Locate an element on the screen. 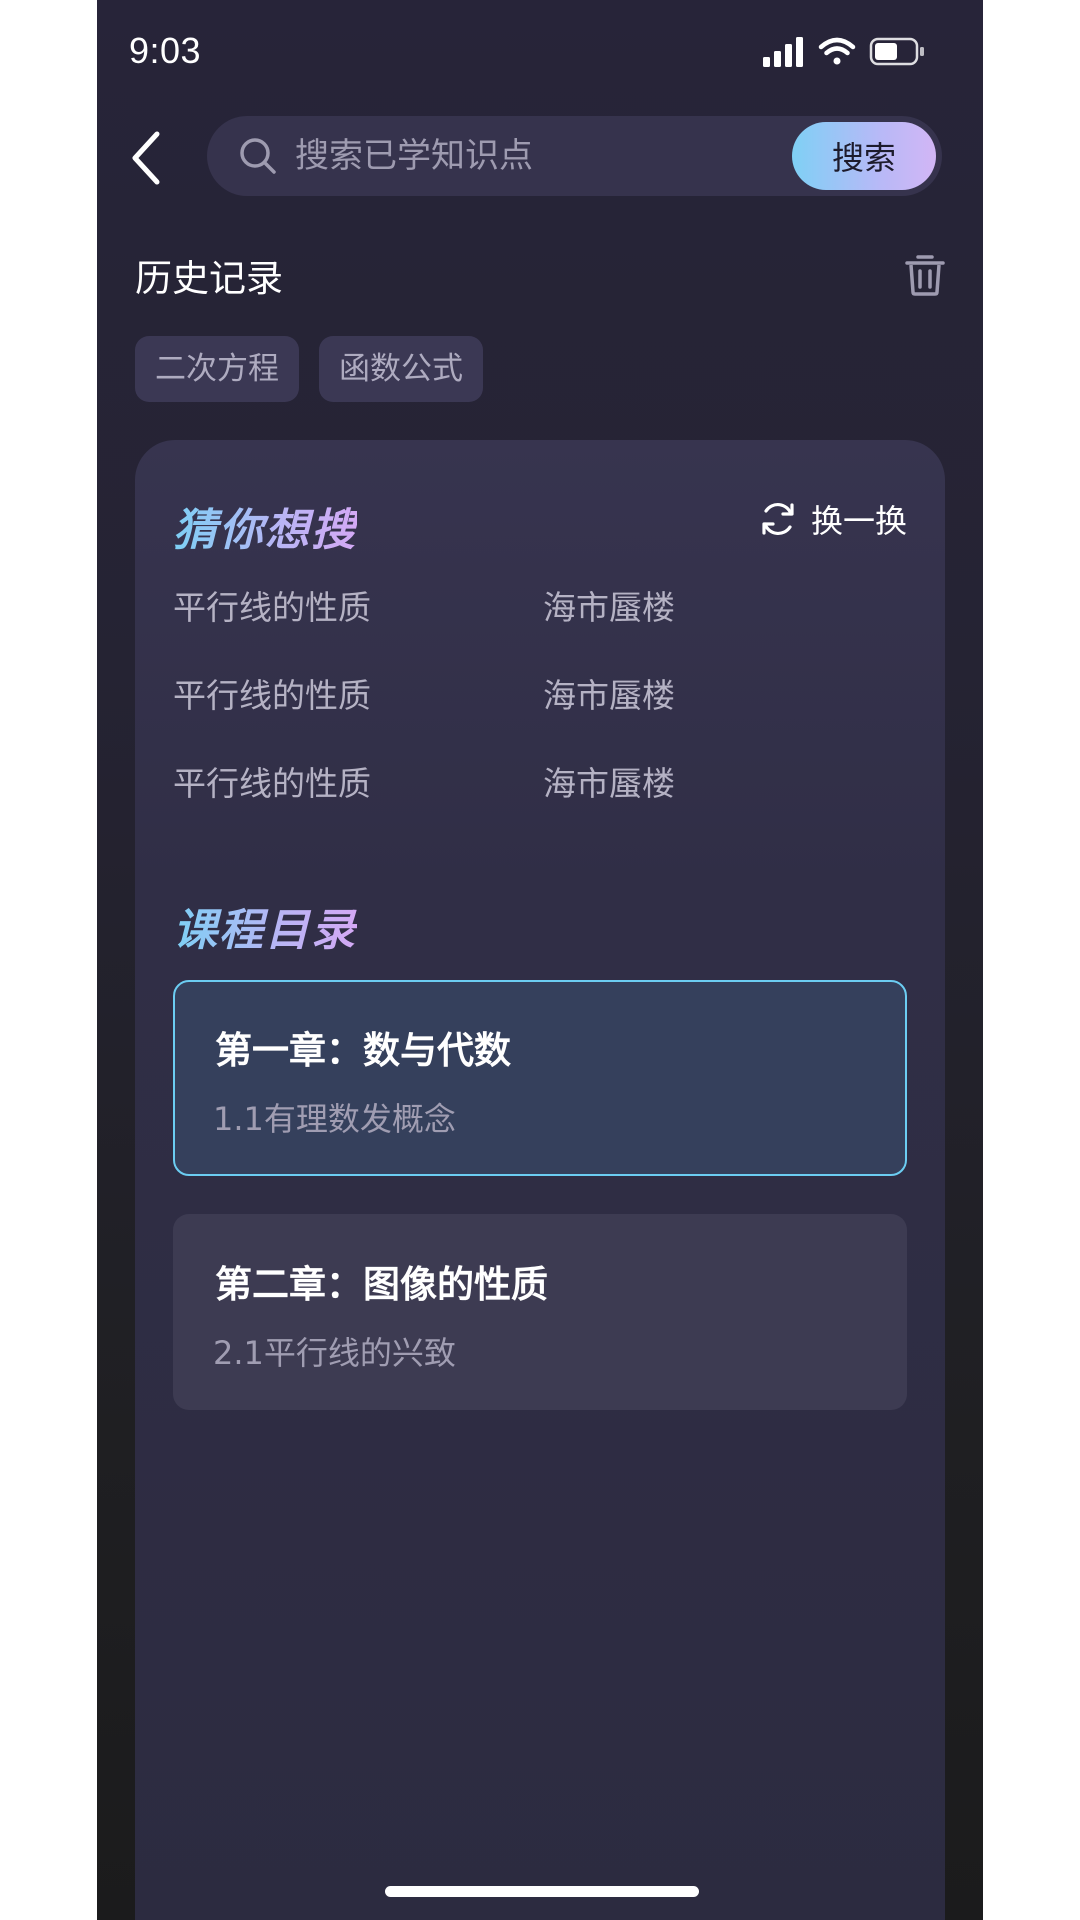 This screenshot has height=1920, width=1080. search-icon is located at coordinates (258, 156).